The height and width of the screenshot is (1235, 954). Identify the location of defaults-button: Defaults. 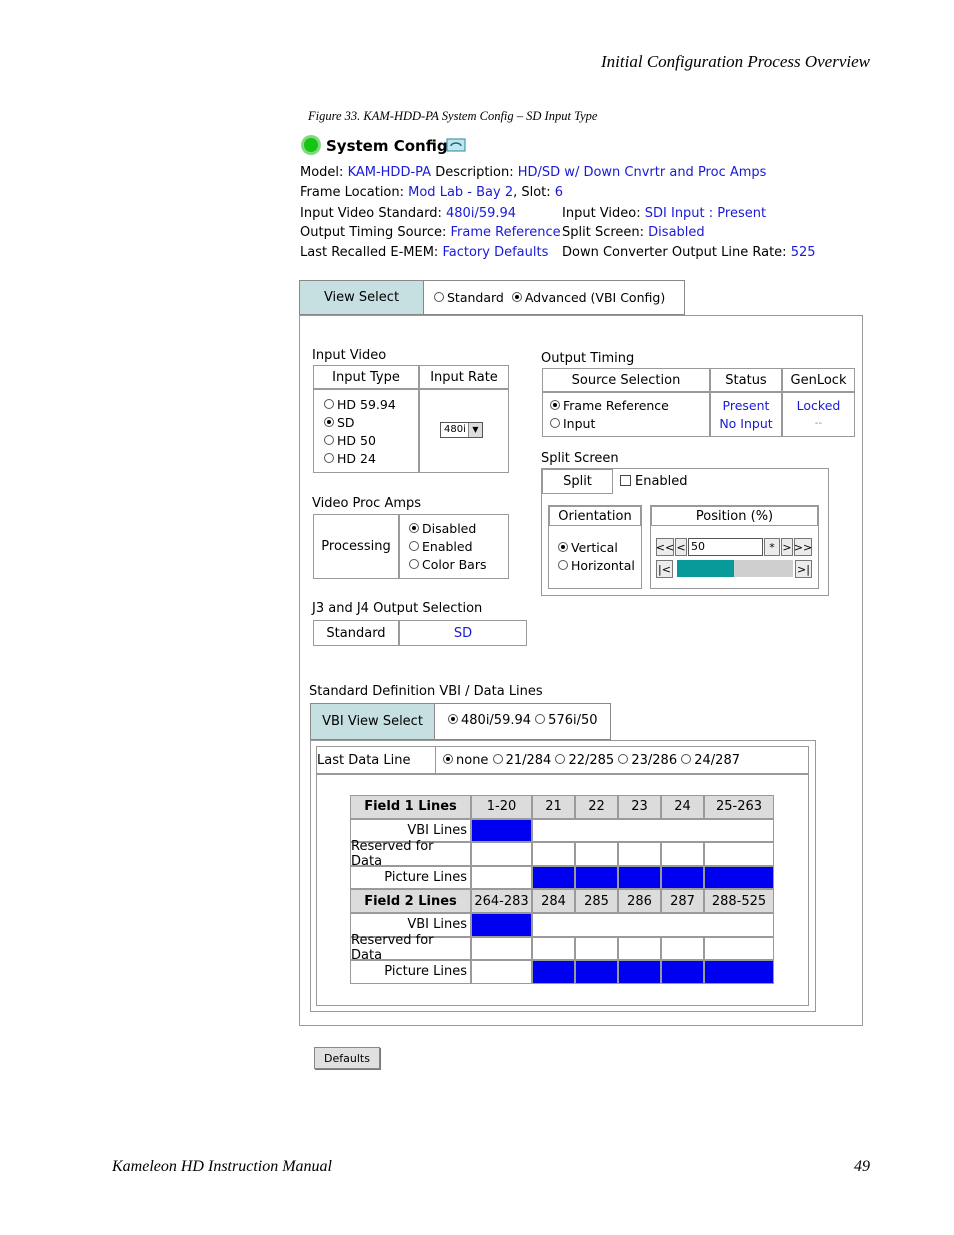
(347, 1058).